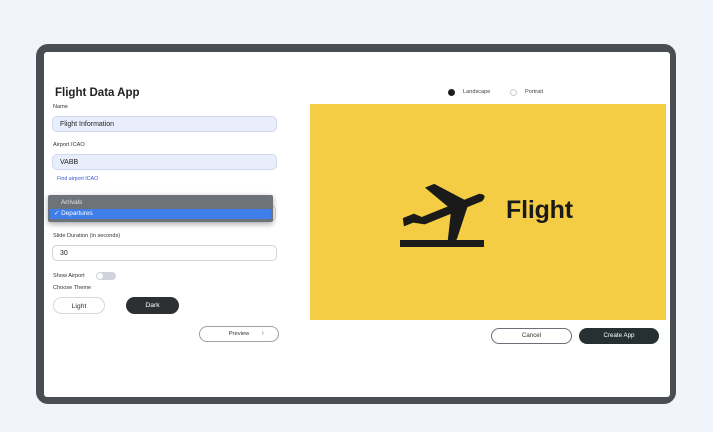 The height and width of the screenshot is (432, 713). What do you see at coordinates (77, 179) in the screenshot?
I see `find-icao-link: Find airport ICAO` at bounding box center [77, 179].